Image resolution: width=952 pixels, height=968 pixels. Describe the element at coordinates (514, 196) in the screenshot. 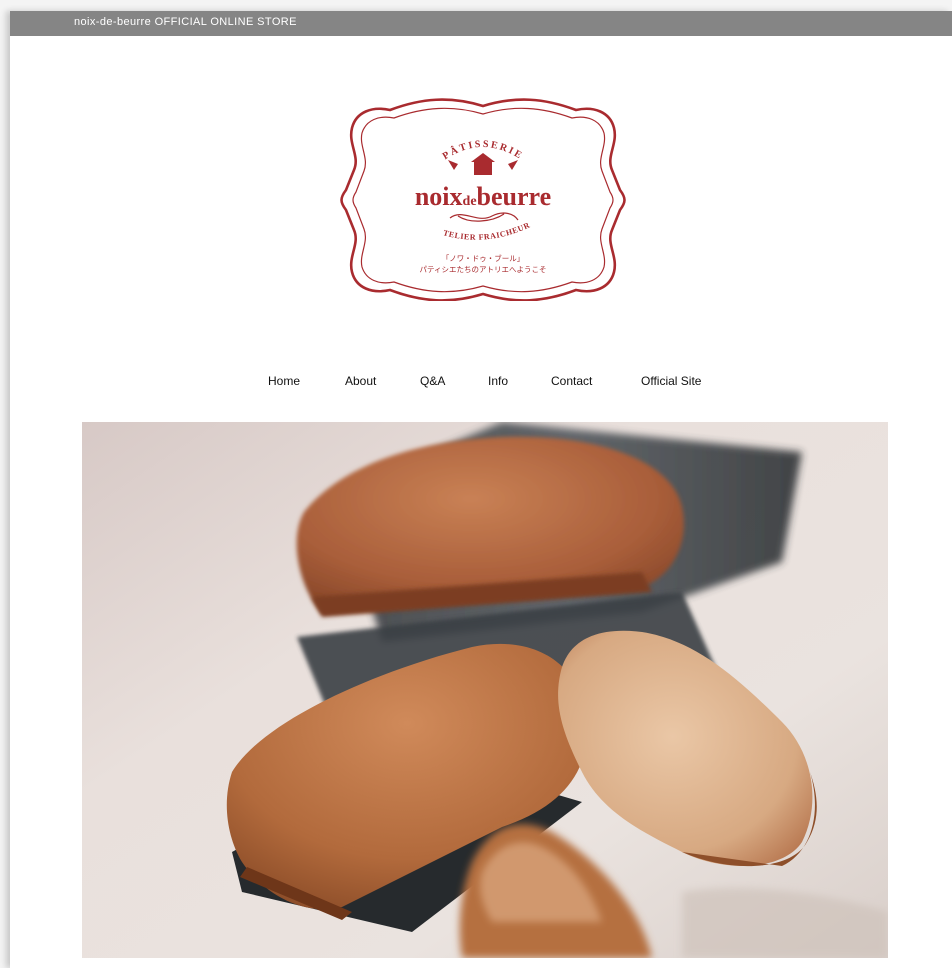

I see `logo-brand-end: beurre` at that location.